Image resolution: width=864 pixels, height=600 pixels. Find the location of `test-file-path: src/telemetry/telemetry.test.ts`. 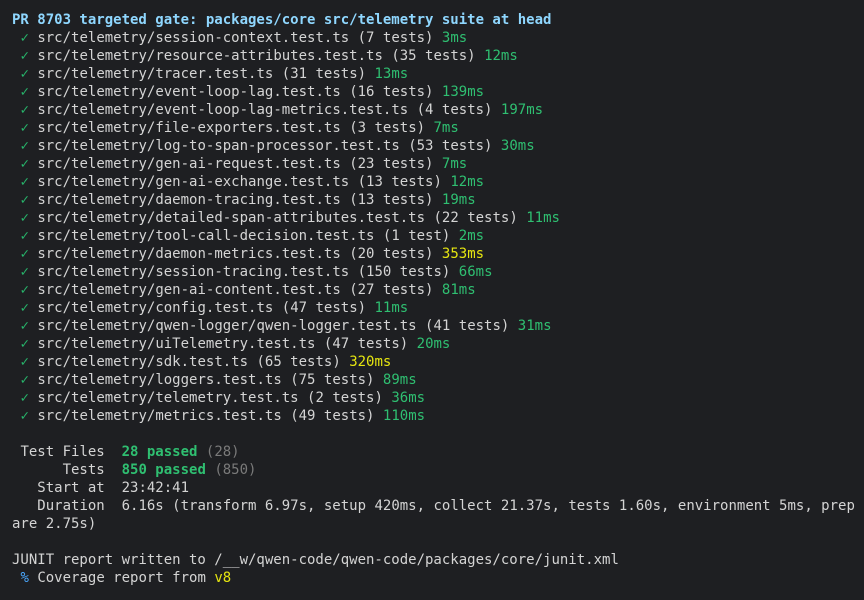

test-file-path: src/telemetry/telemetry.test.ts is located at coordinates (168, 398).